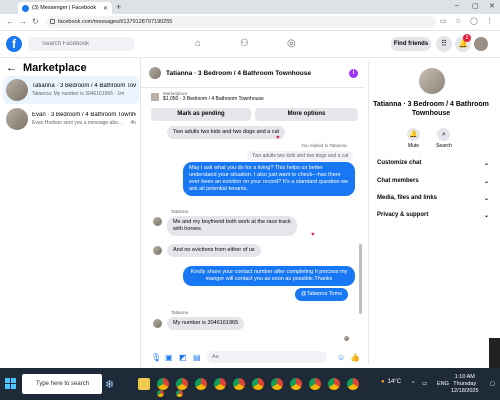 This screenshot has height=400, width=500. What do you see at coordinates (475, 6) in the screenshot?
I see `maximize-icon: ▢` at bounding box center [475, 6].